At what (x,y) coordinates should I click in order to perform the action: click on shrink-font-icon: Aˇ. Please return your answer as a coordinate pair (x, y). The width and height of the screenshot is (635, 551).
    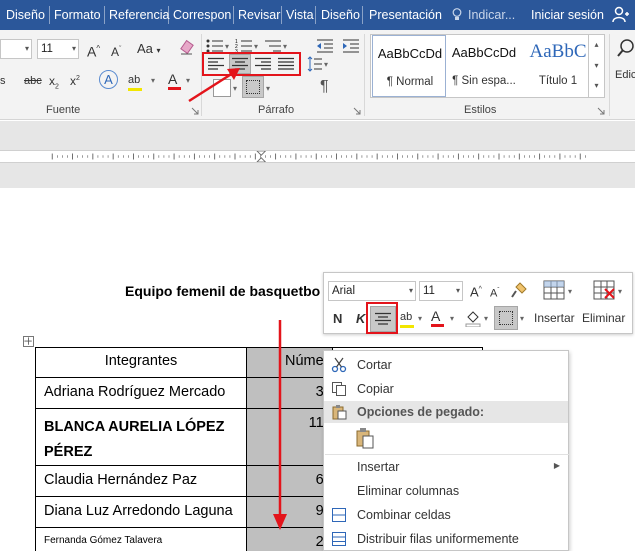
    Looking at the image, I should click on (116, 51).